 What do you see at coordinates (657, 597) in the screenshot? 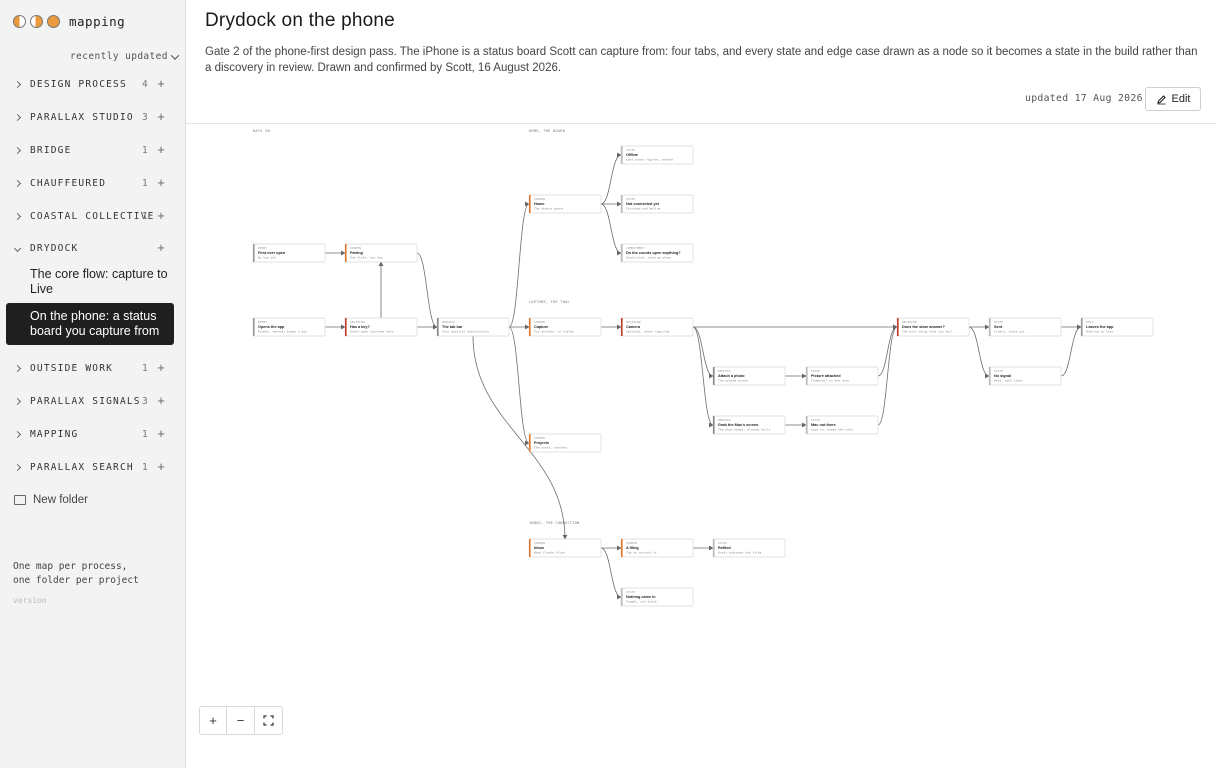
I see `map-node: STATENothing came inTaught, not blank` at bounding box center [657, 597].